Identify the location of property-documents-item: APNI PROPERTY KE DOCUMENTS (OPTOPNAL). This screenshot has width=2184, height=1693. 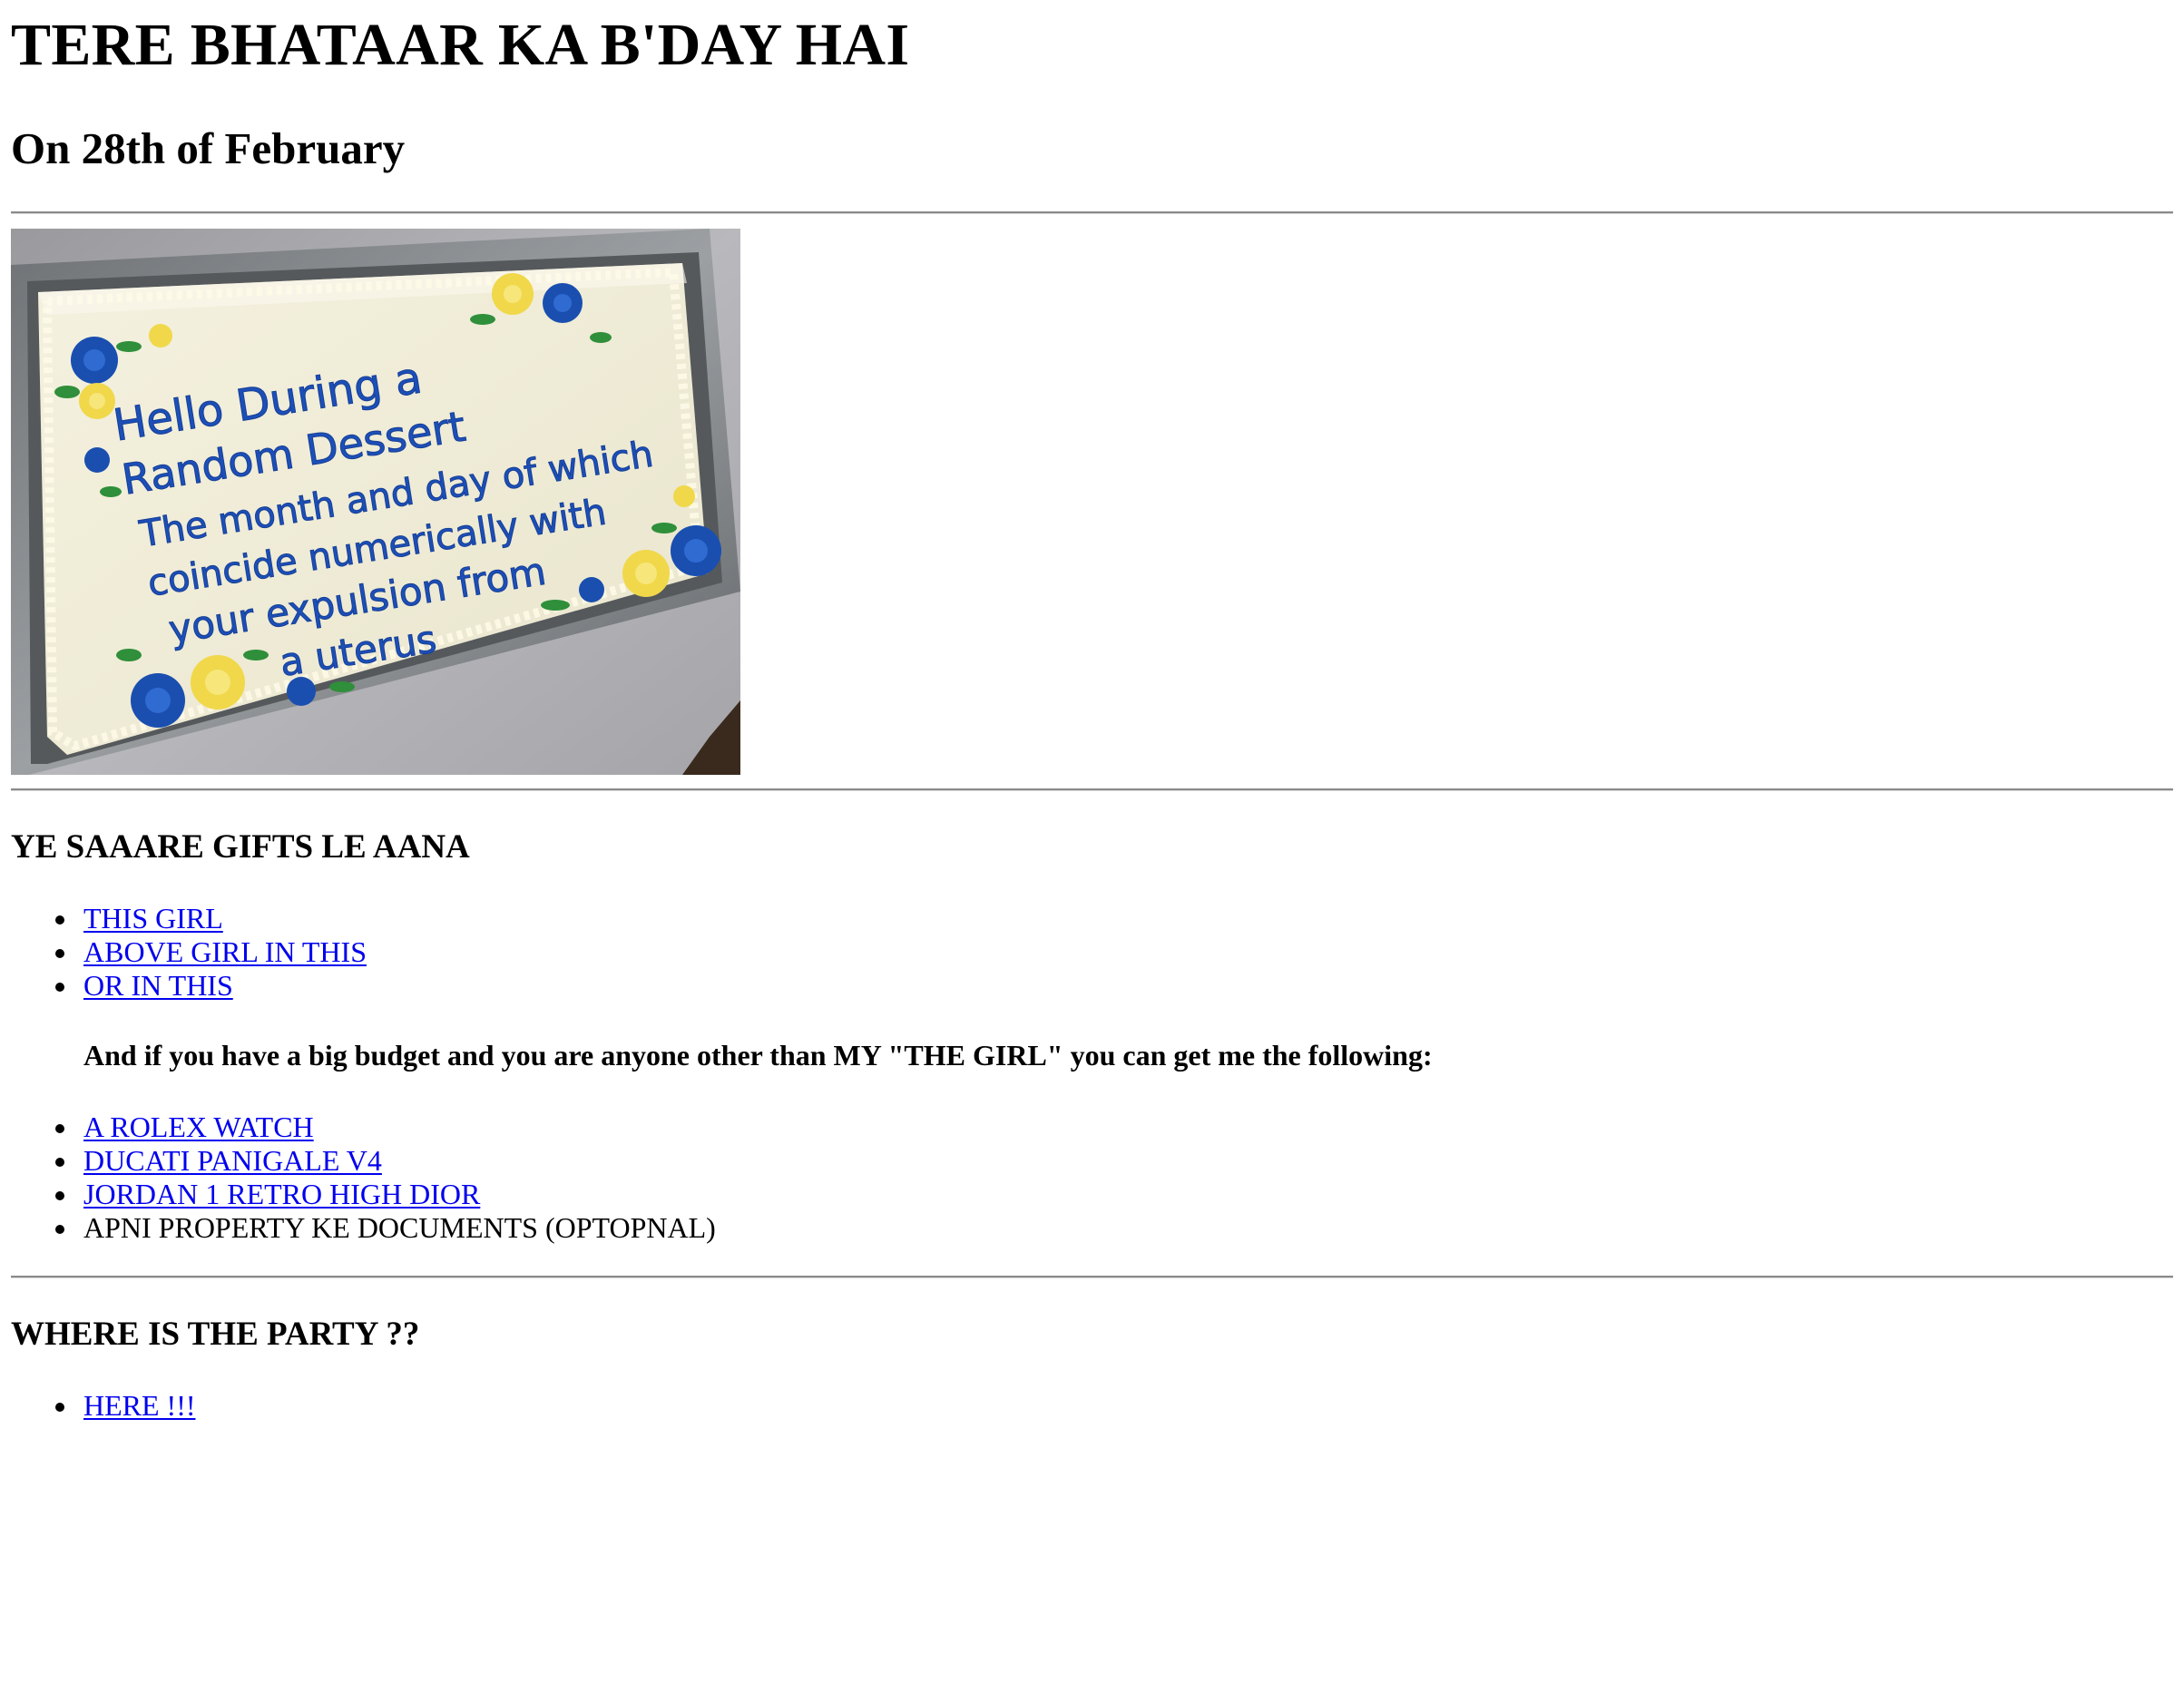
(400, 1227).